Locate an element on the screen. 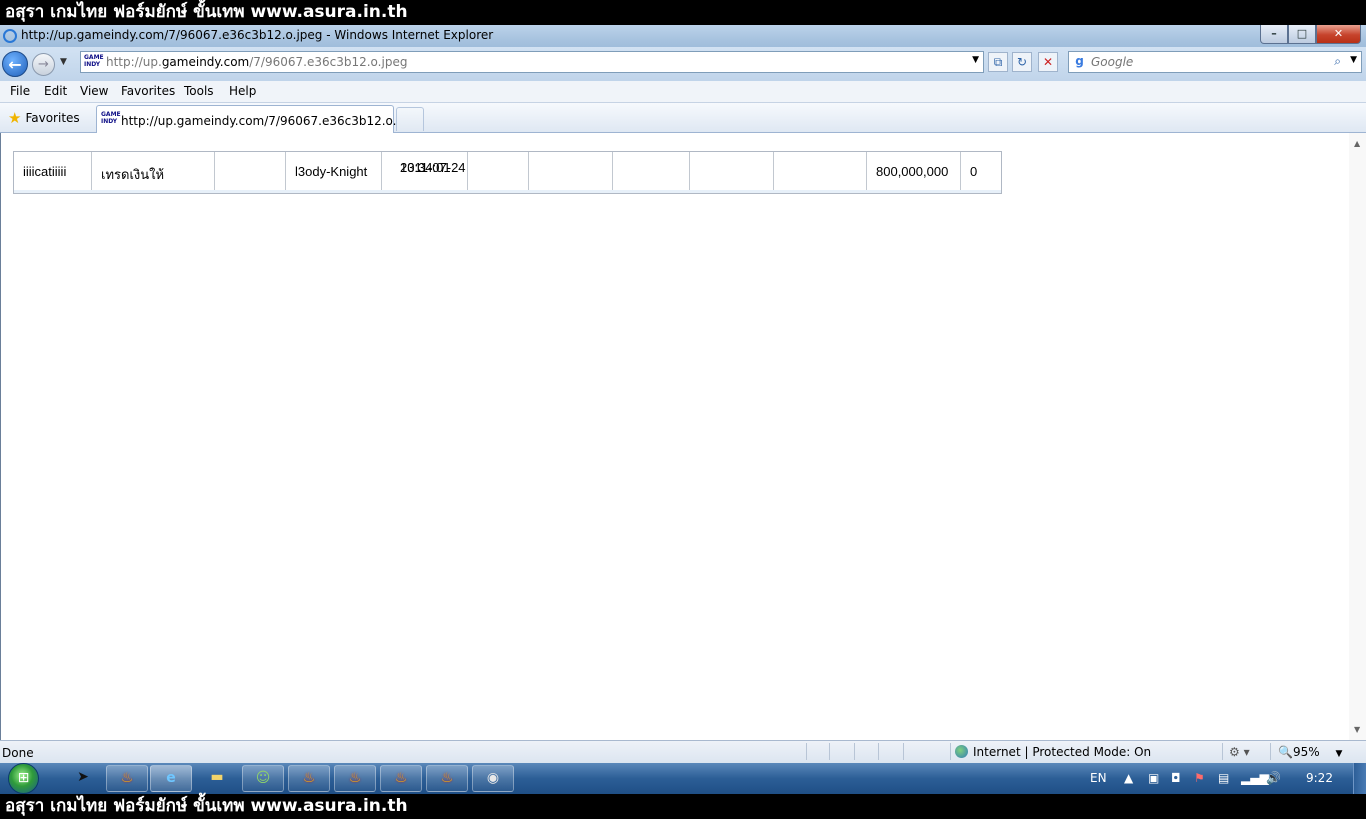  google-icon: g is located at coordinates (1079, 61).